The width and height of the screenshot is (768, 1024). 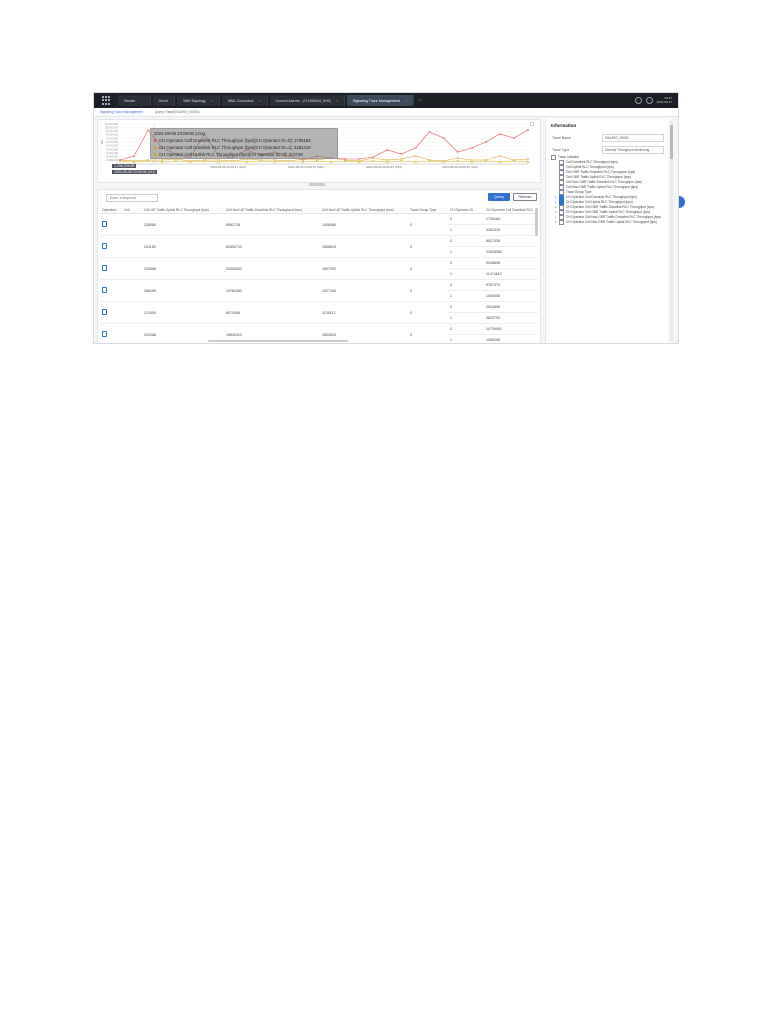 I want to click on app-menu-icon, so click(x=107, y=100).